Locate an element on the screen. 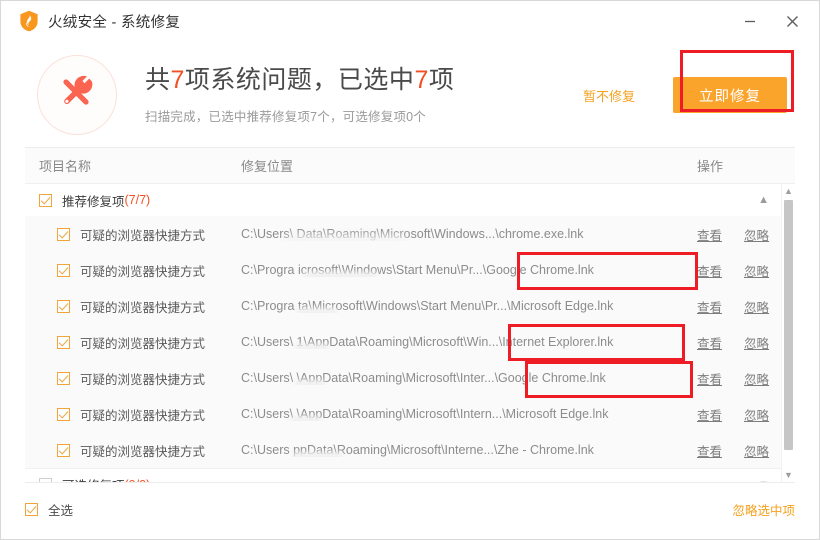 This screenshot has width=820, height=540. fix-later-link: 暂不修复 is located at coordinates (609, 95).